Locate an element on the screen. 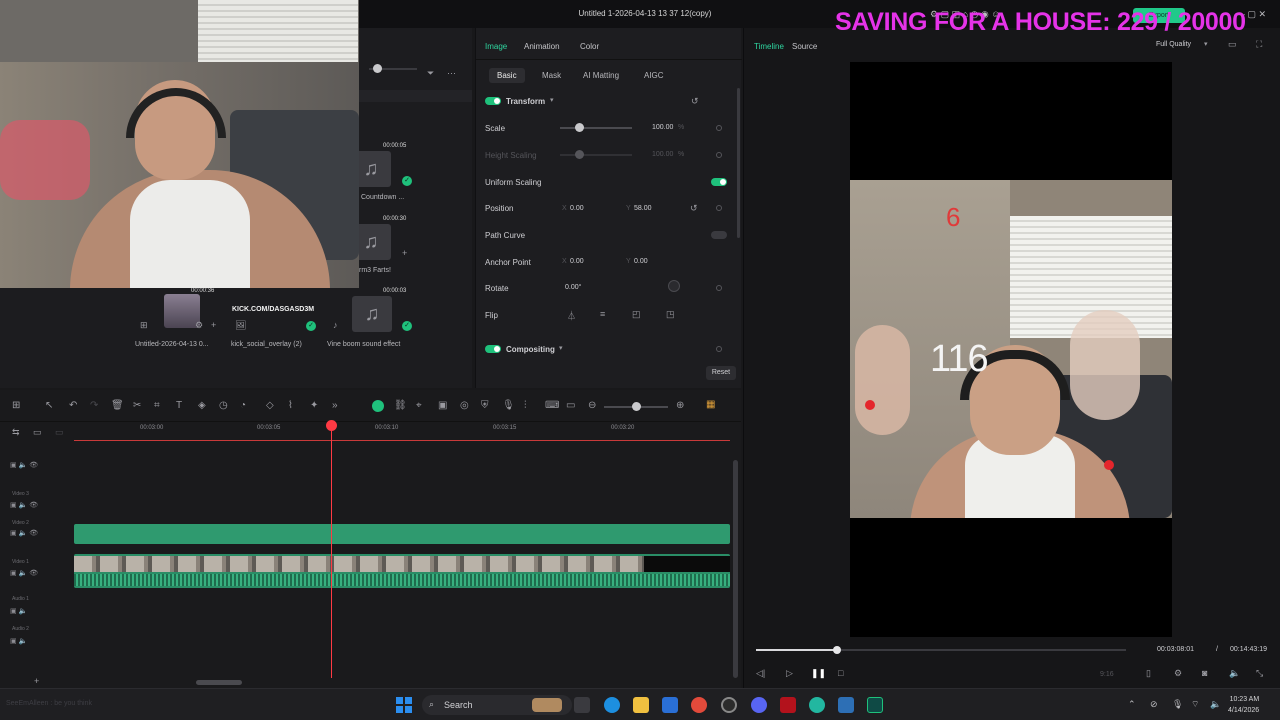 Image resolution: width=1280 pixels, height=720 pixels. overlay-clip is located at coordinates (402, 534).